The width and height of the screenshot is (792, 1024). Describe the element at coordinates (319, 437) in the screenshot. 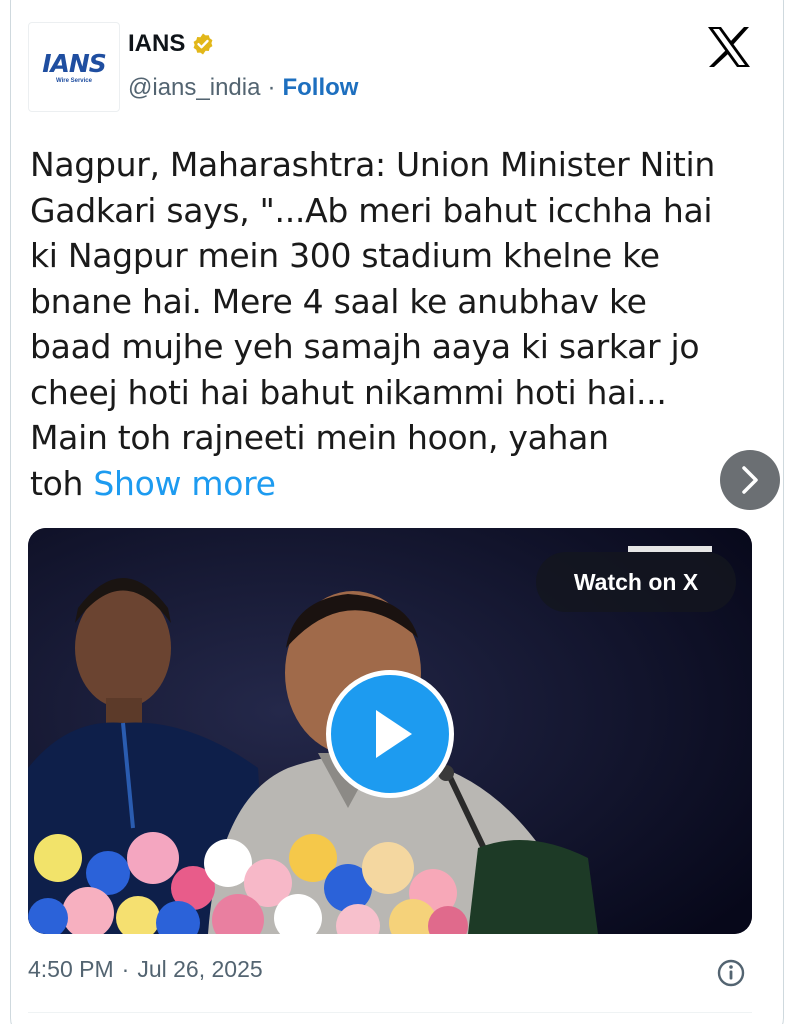

I see `tweet-text-line: Main toh rajneeti mein hoon, yahan` at that location.